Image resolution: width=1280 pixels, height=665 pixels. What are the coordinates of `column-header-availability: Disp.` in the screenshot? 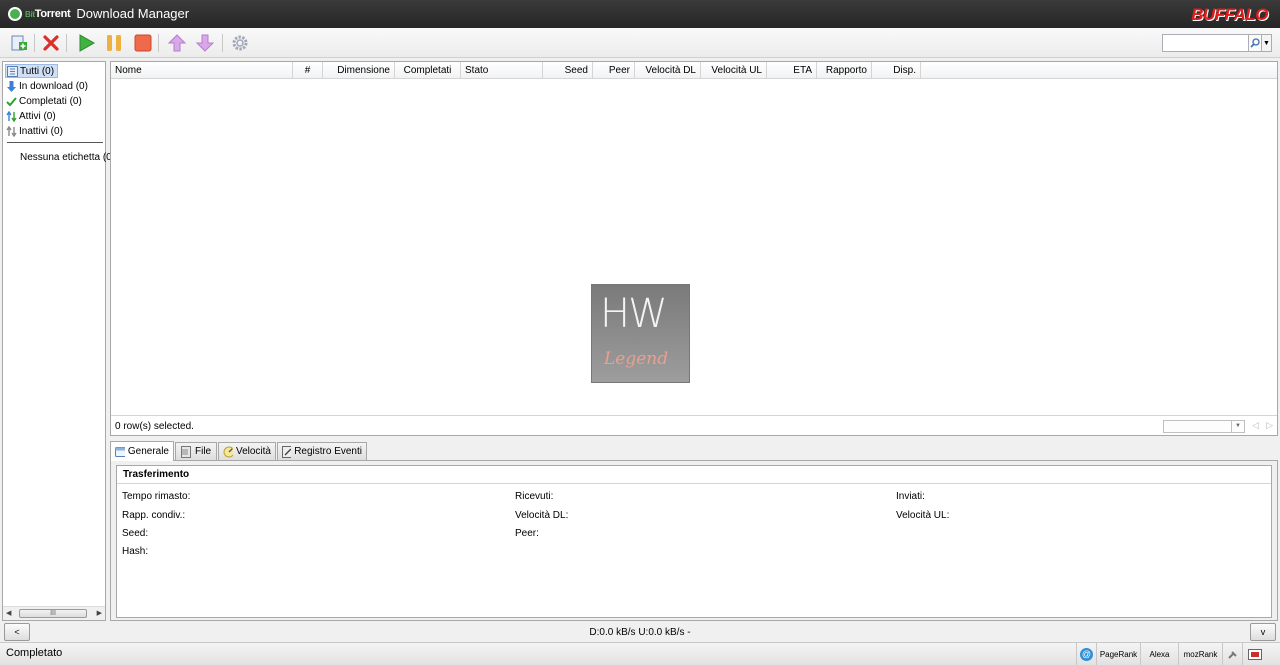 It's located at (896, 70).